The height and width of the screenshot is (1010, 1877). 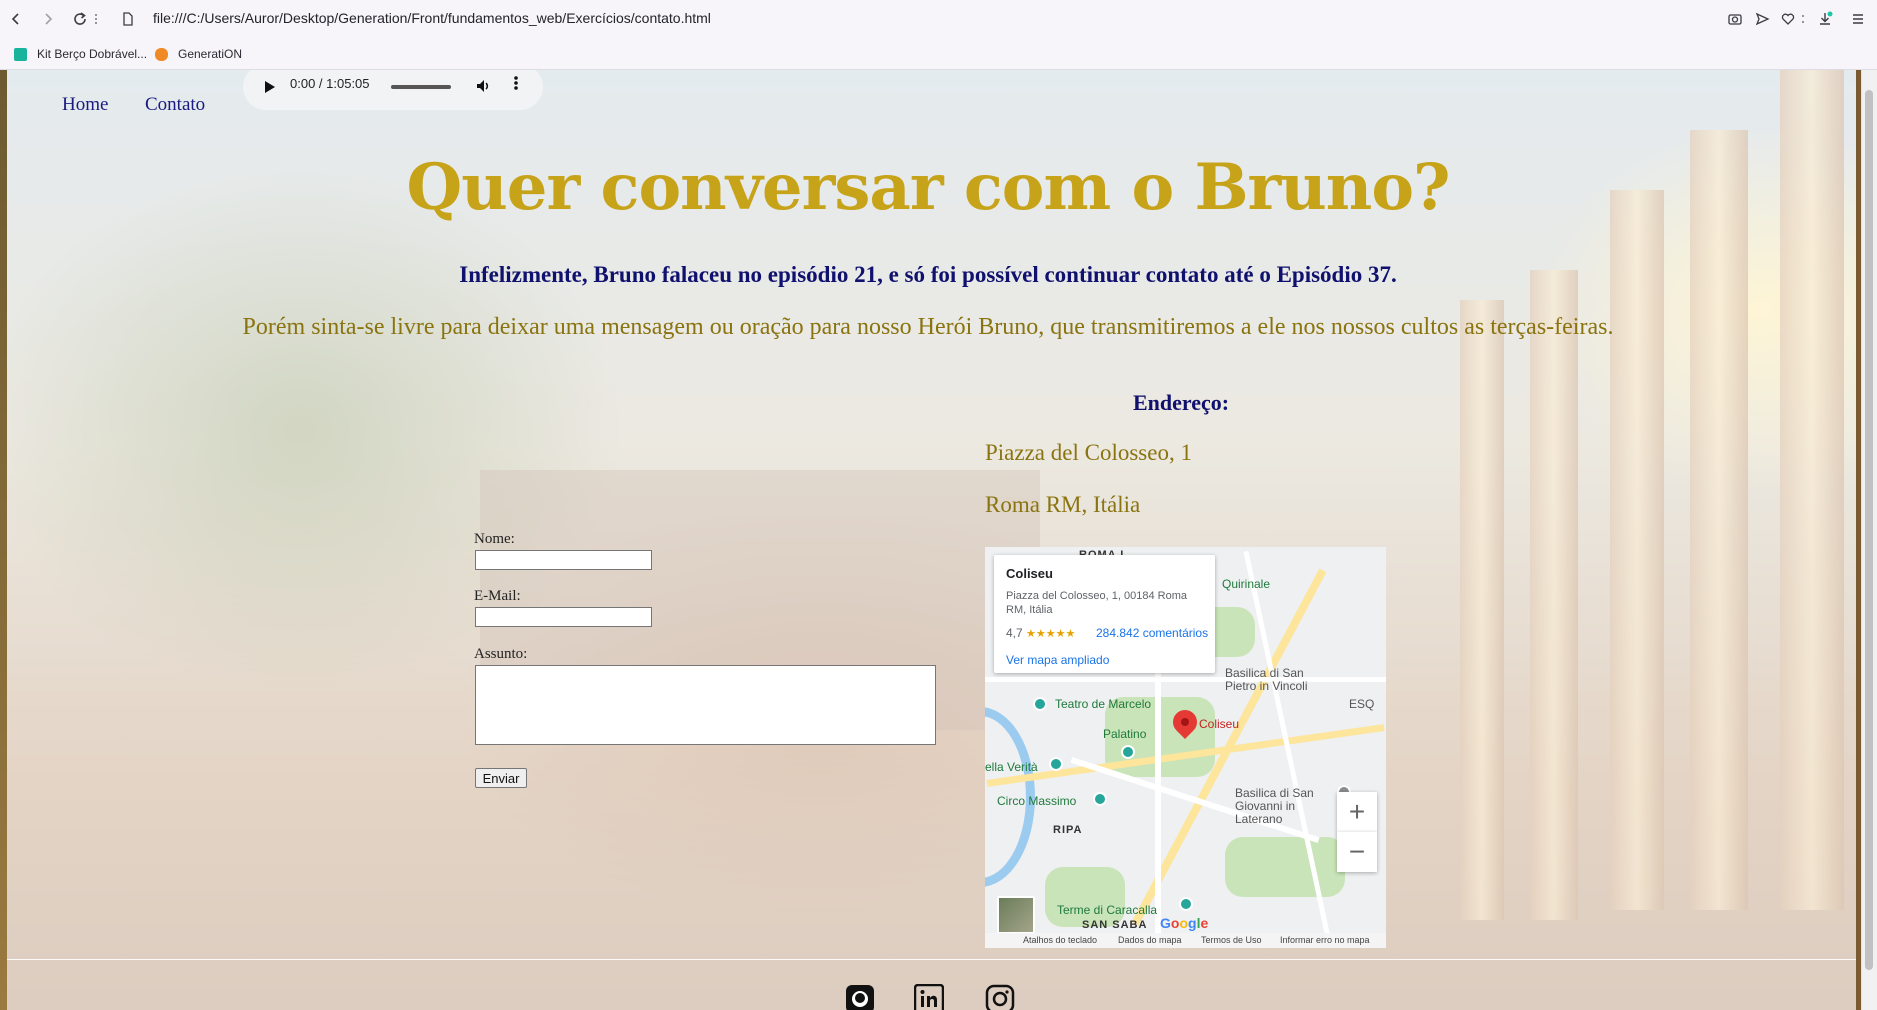 I want to click on instagram-icon, so click(x=1000, y=997).